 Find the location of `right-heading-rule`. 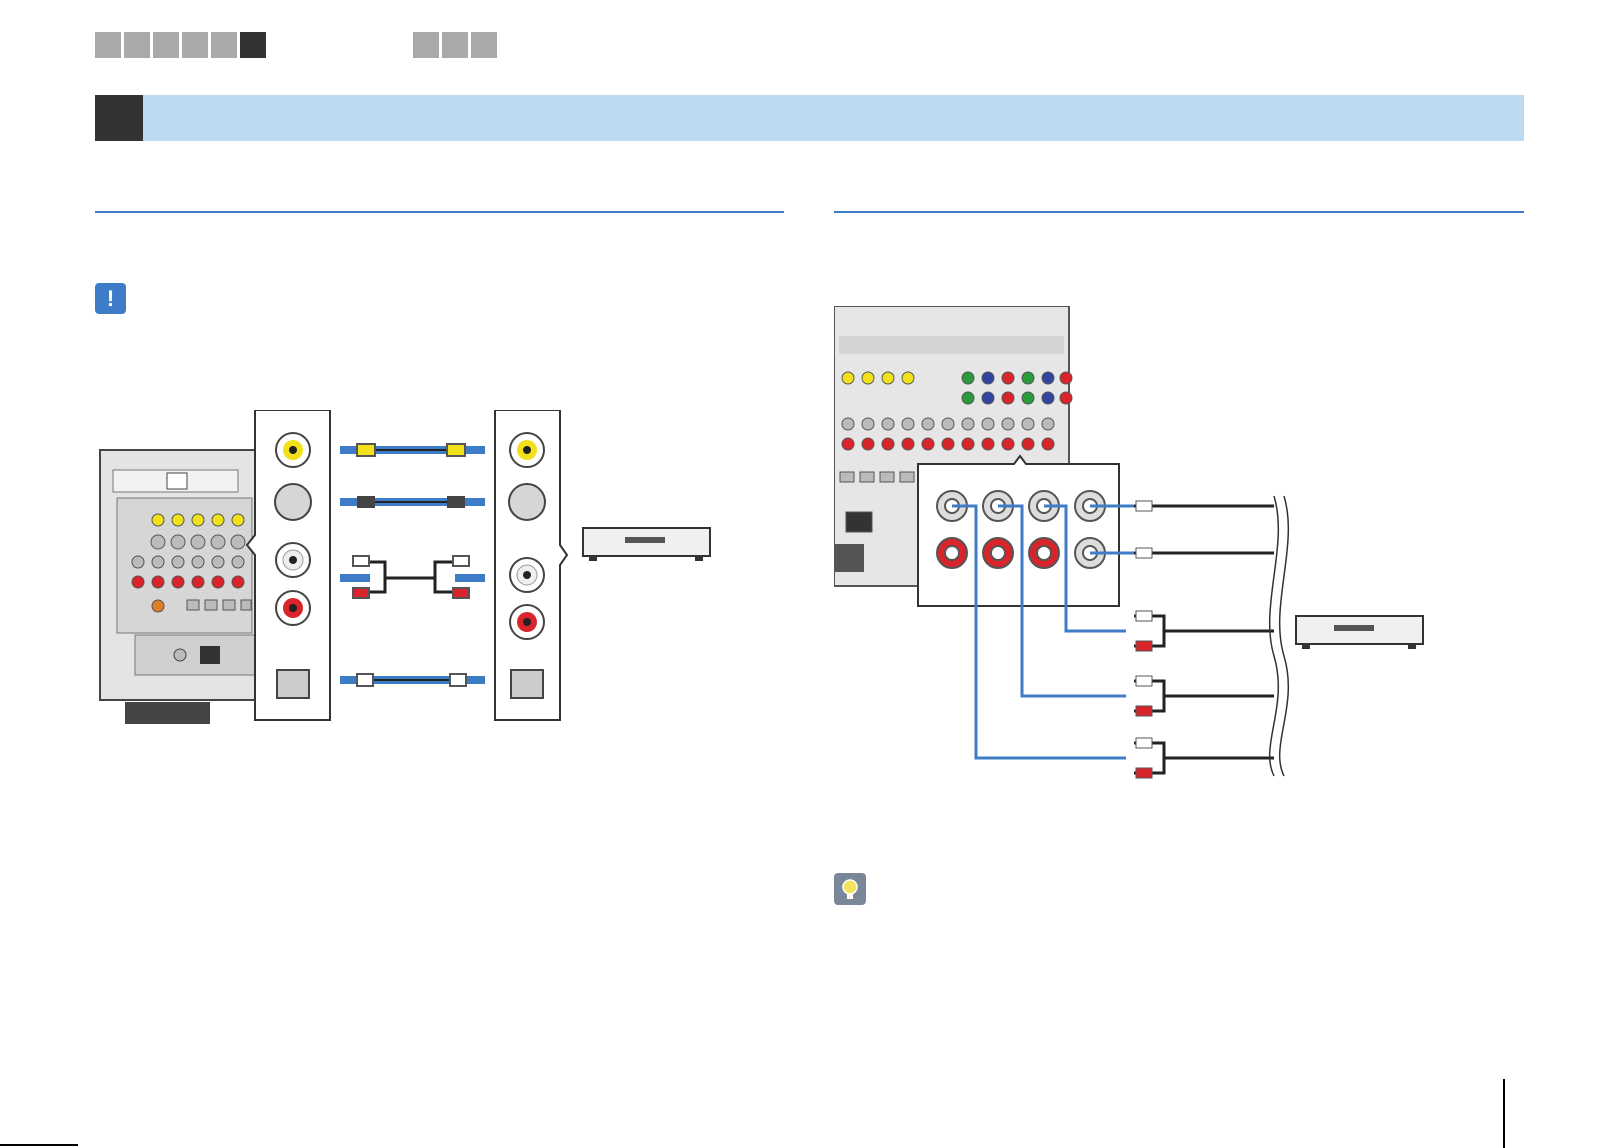

right-heading-rule is located at coordinates (1179, 212).